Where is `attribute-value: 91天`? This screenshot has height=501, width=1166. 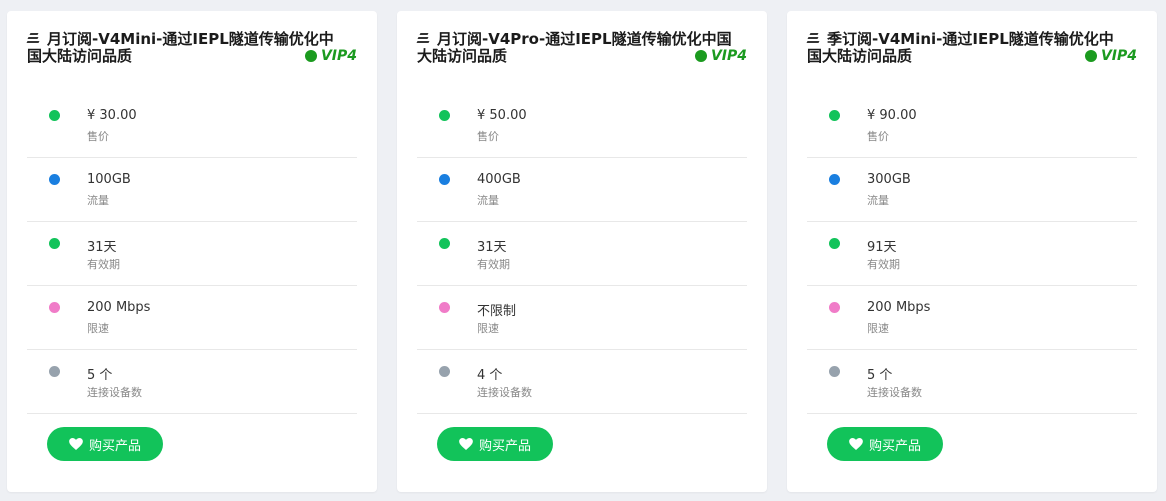 attribute-value: 91天 is located at coordinates (882, 247).